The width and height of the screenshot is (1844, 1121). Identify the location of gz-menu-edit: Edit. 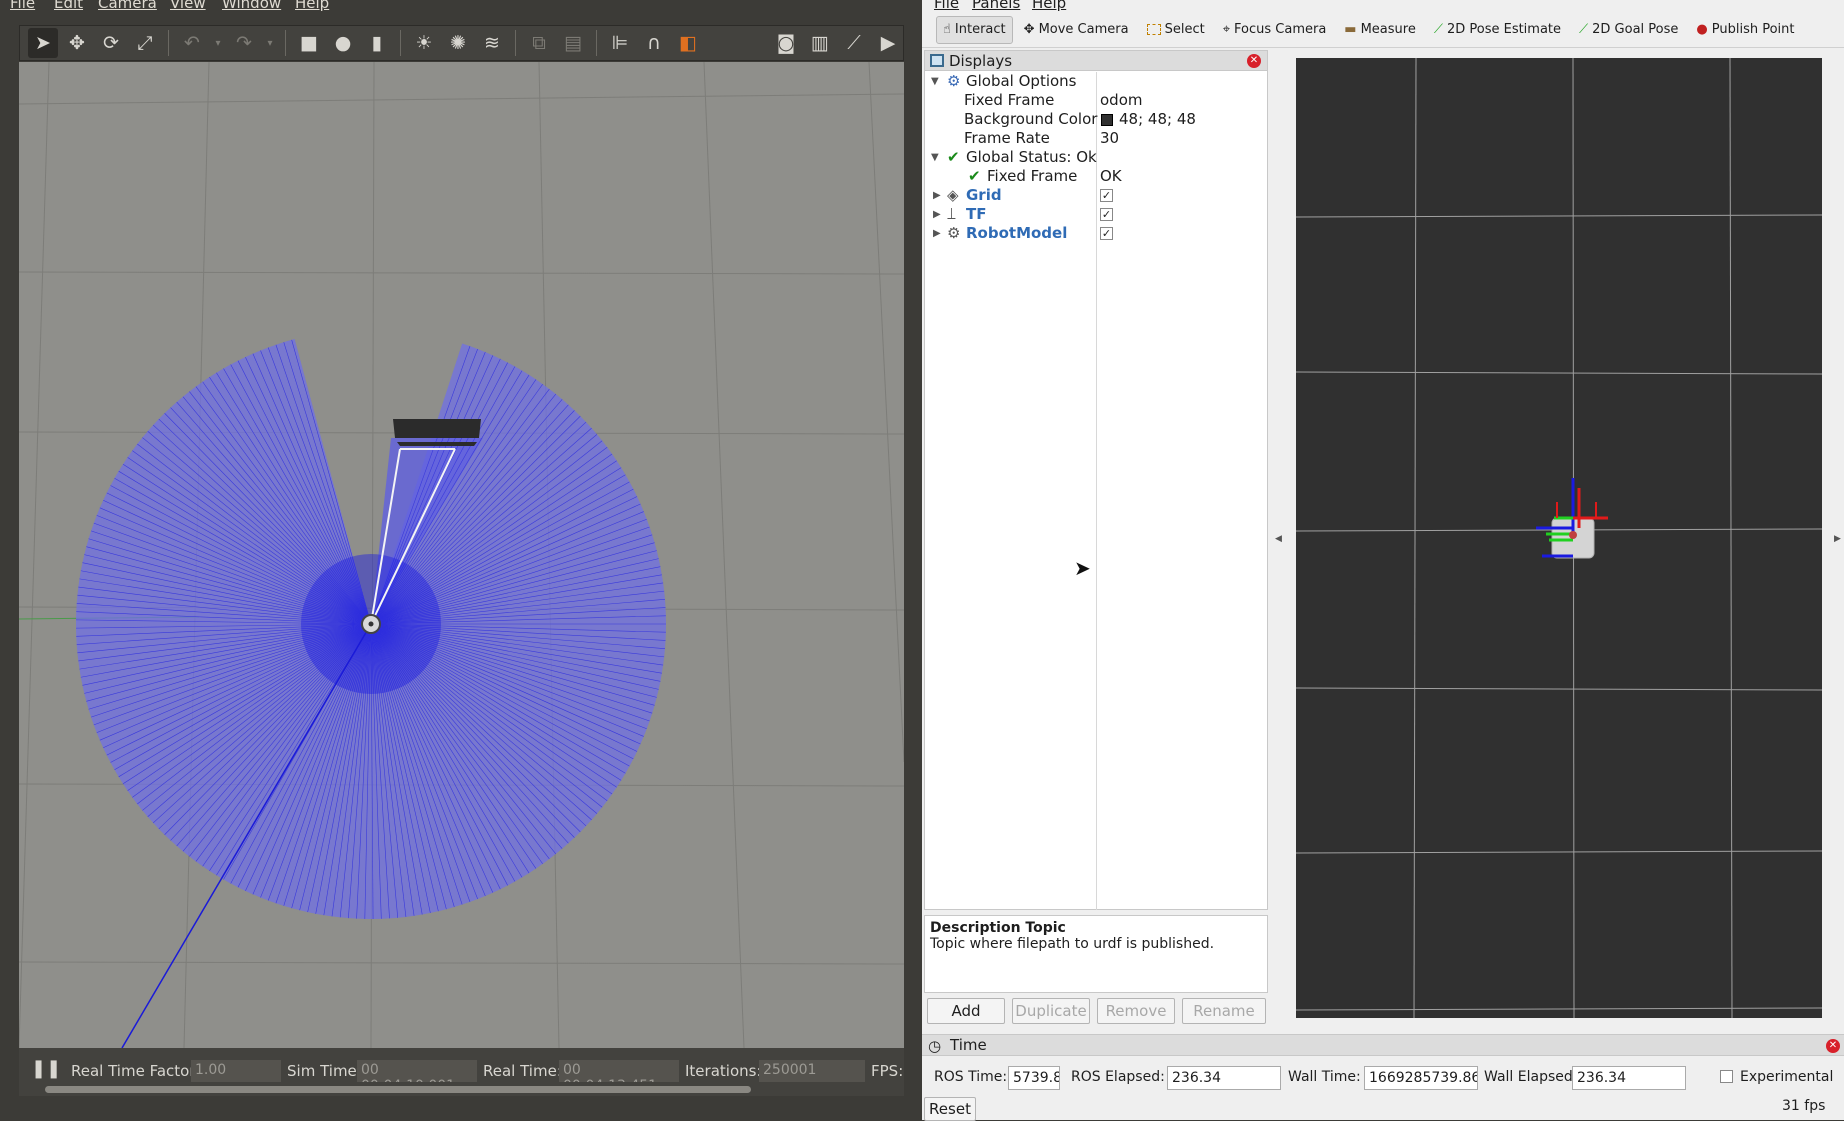
(68, 6).